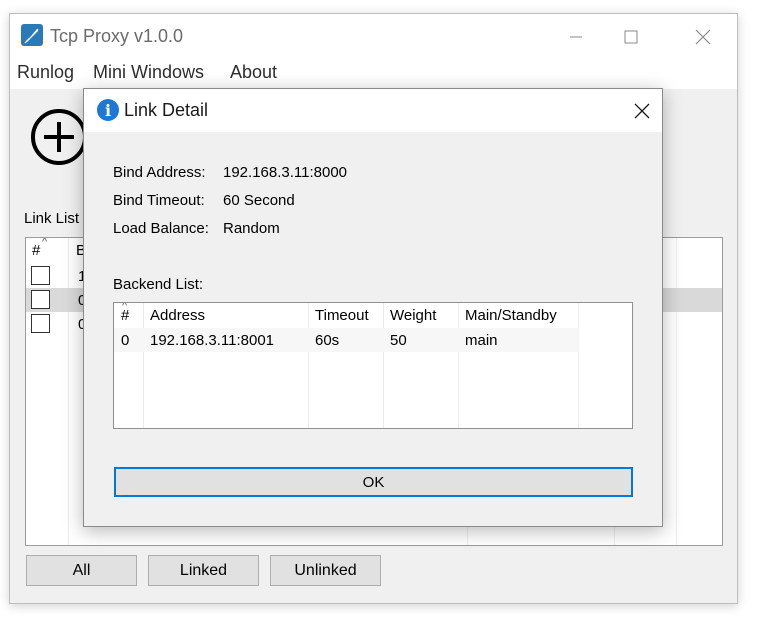  I want to click on maximize-icon, so click(631, 36).